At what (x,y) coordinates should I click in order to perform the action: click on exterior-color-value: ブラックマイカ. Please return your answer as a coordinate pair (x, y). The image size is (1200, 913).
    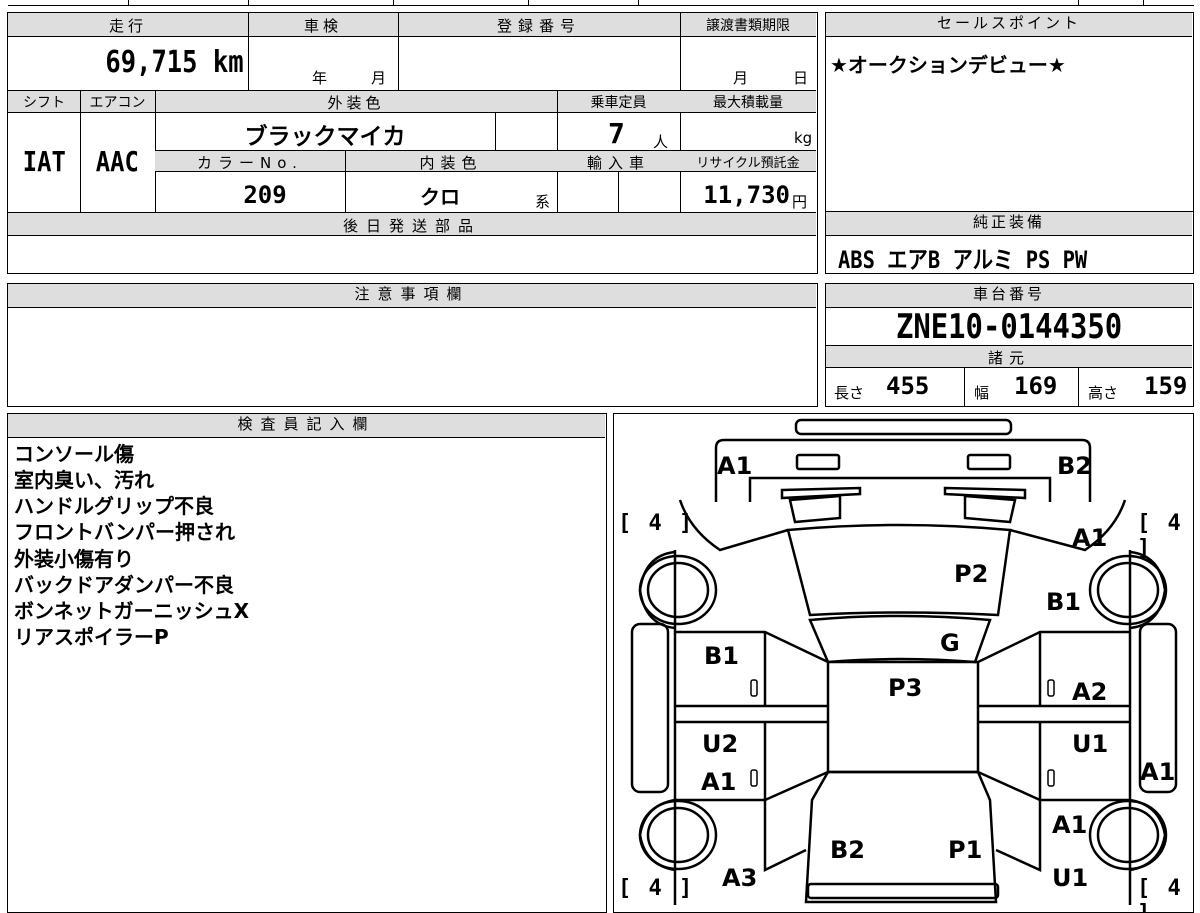
    Looking at the image, I should click on (325, 137).